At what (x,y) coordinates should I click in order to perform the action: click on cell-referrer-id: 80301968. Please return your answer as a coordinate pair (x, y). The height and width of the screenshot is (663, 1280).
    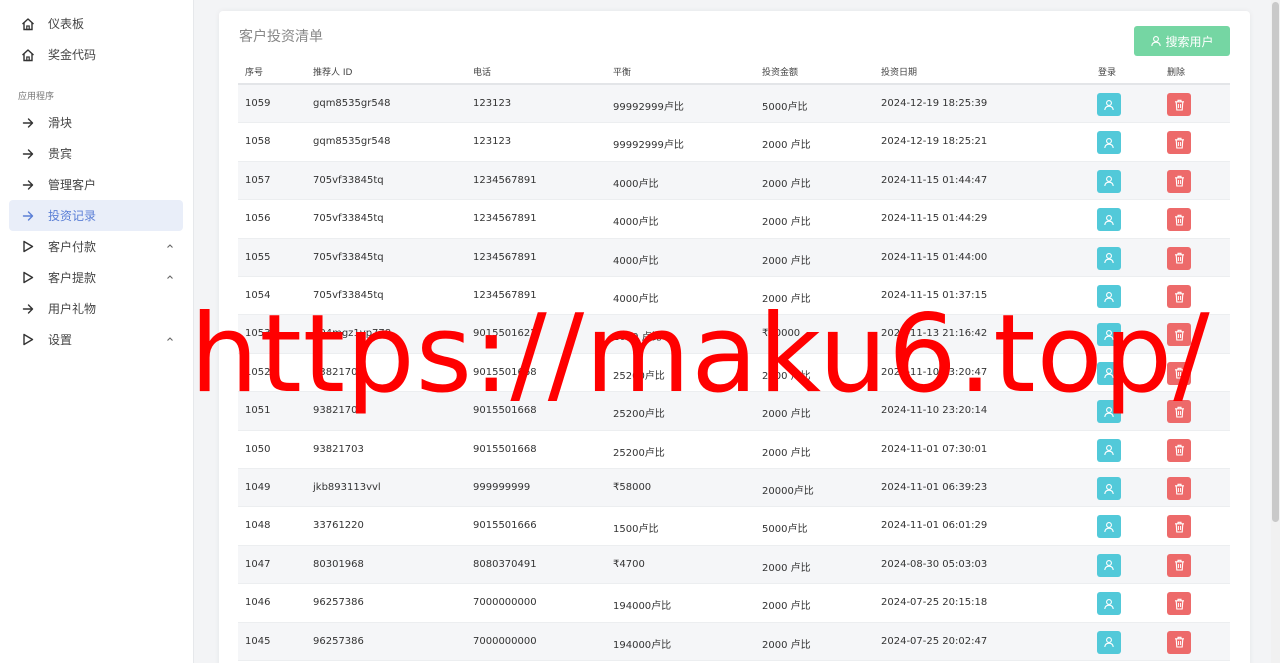
    Looking at the image, I should click on (338, 564).